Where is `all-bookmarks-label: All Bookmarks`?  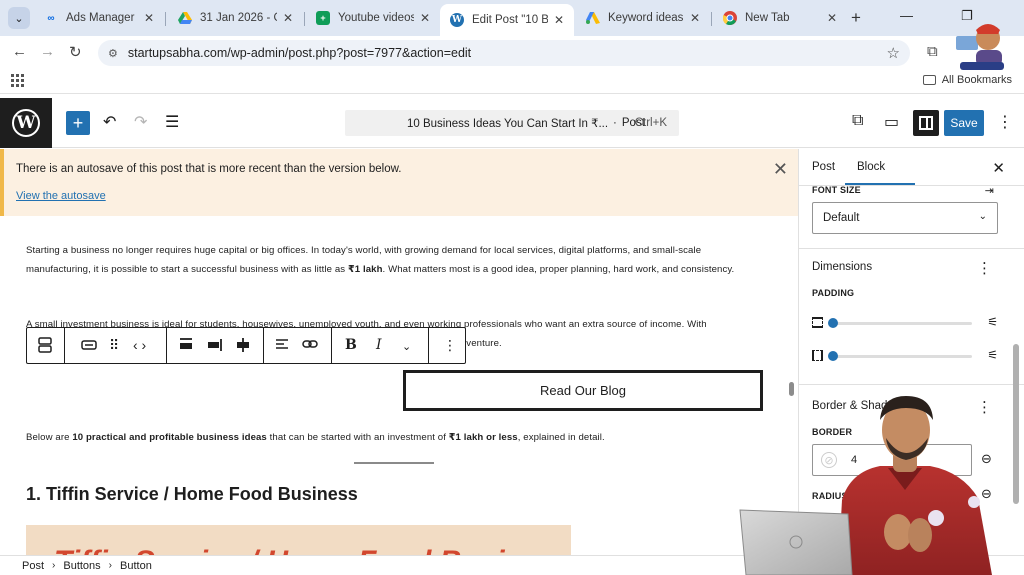 all-bookmarks-label: All Bookmarks is located at coordinates (976, 80).